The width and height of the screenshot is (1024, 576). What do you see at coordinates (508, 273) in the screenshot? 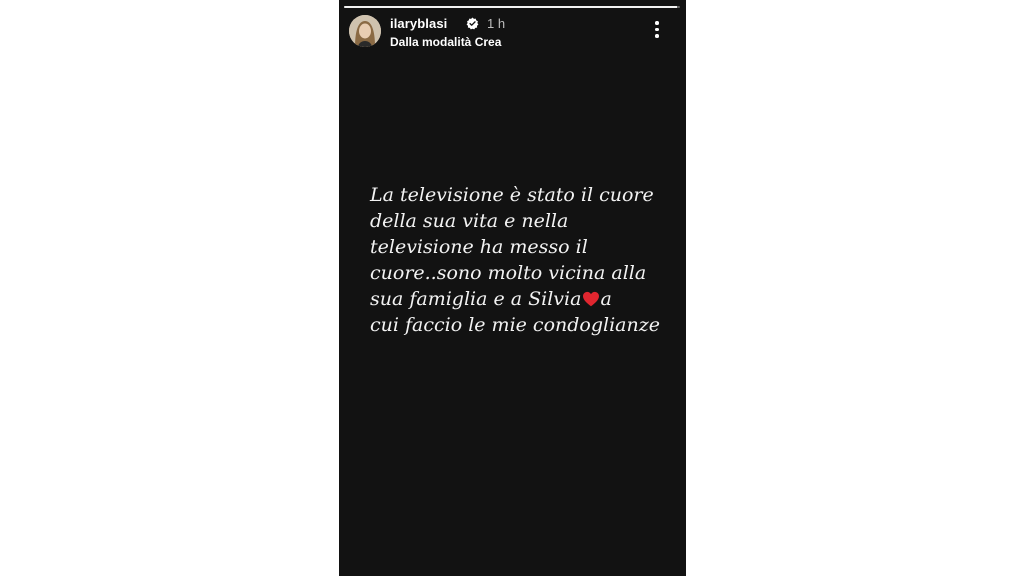
I see `story-text-line: cuore..sono molto vicina alla` at bounding box center [508, 273].